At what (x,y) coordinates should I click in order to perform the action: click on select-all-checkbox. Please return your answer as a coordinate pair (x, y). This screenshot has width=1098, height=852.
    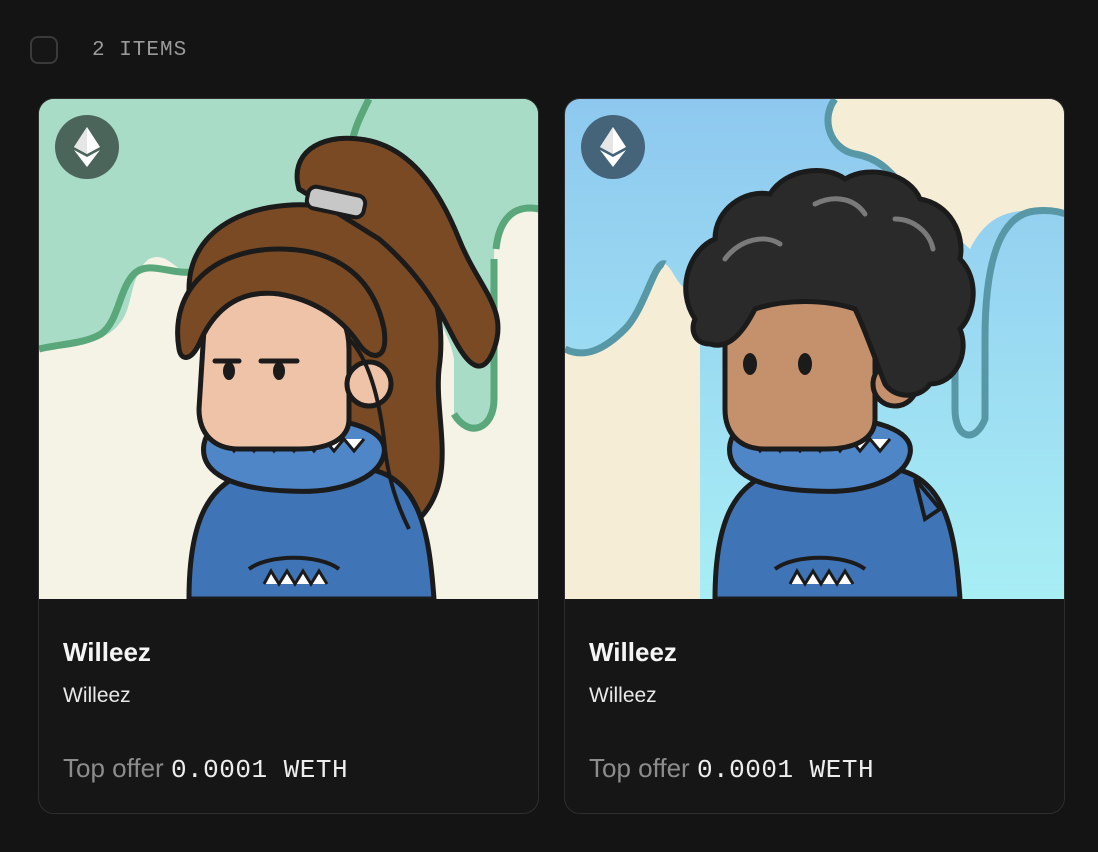
    Looking at the image, I should click on (44, 50).